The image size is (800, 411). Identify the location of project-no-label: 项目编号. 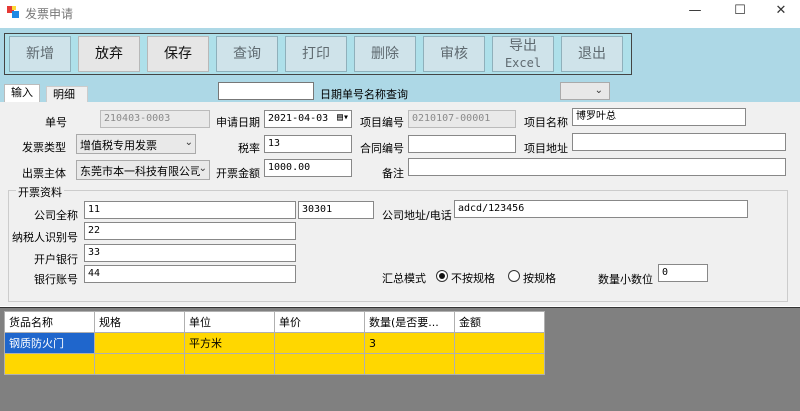
(382, 122).